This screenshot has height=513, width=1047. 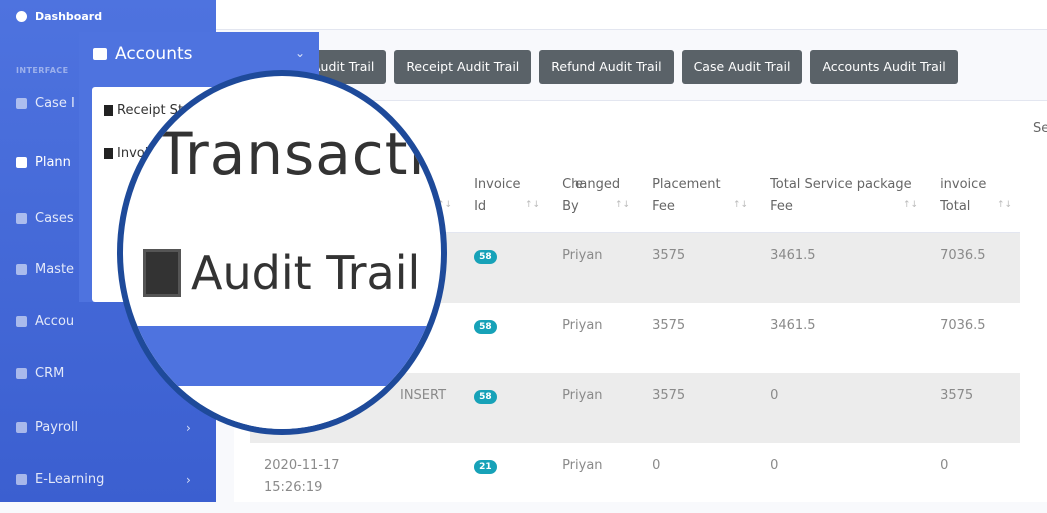 What do you see at coordinates (43, 162) in the screenshot?
I see `sidebar-item-planner: Plann` at bounding box center [43, 162].